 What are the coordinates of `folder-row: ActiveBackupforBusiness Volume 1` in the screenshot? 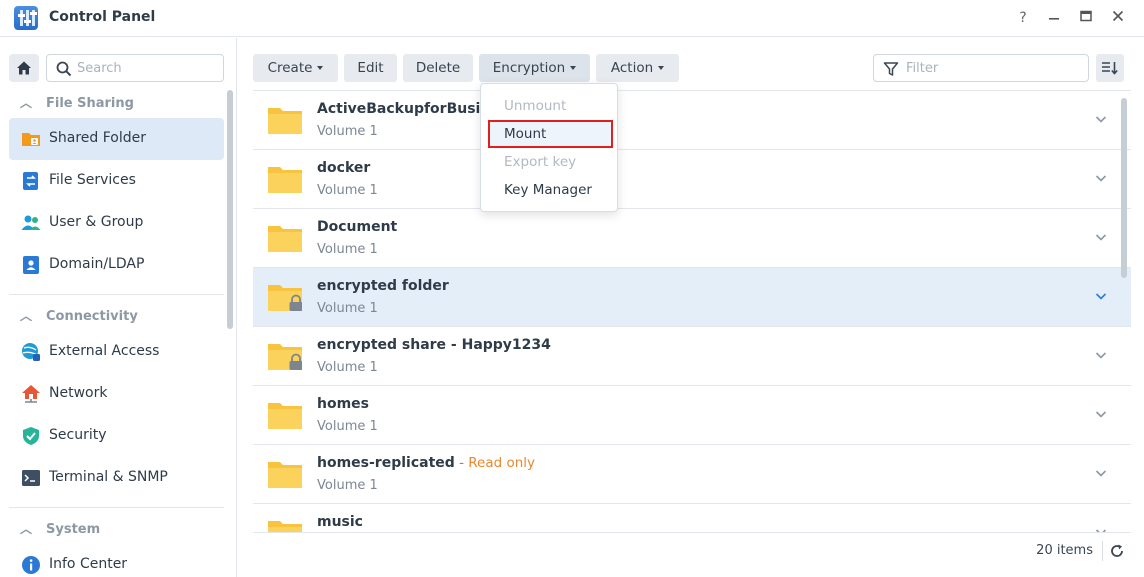 It's located at (692, 120).